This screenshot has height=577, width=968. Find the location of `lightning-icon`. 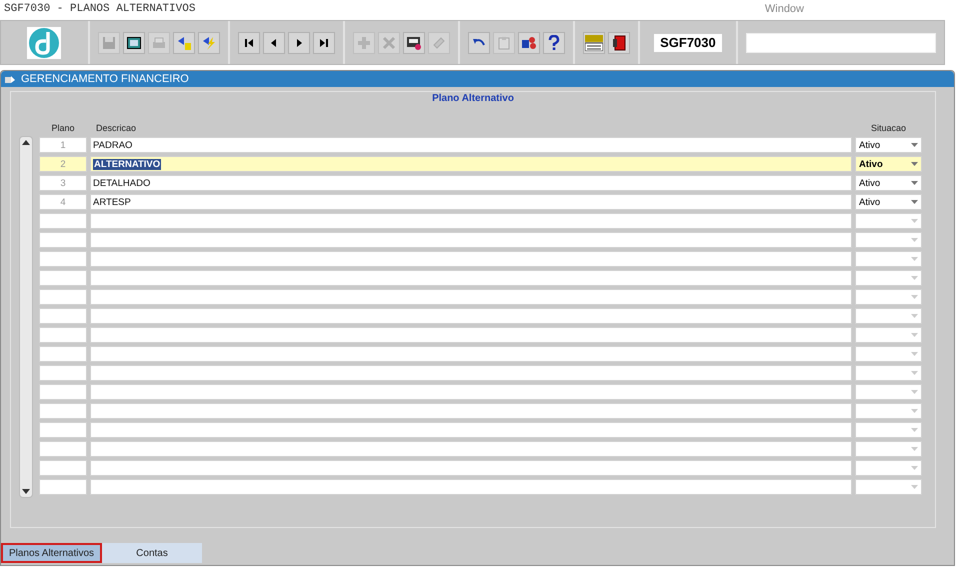

lightning-icon is located at coordinates (208, 42).